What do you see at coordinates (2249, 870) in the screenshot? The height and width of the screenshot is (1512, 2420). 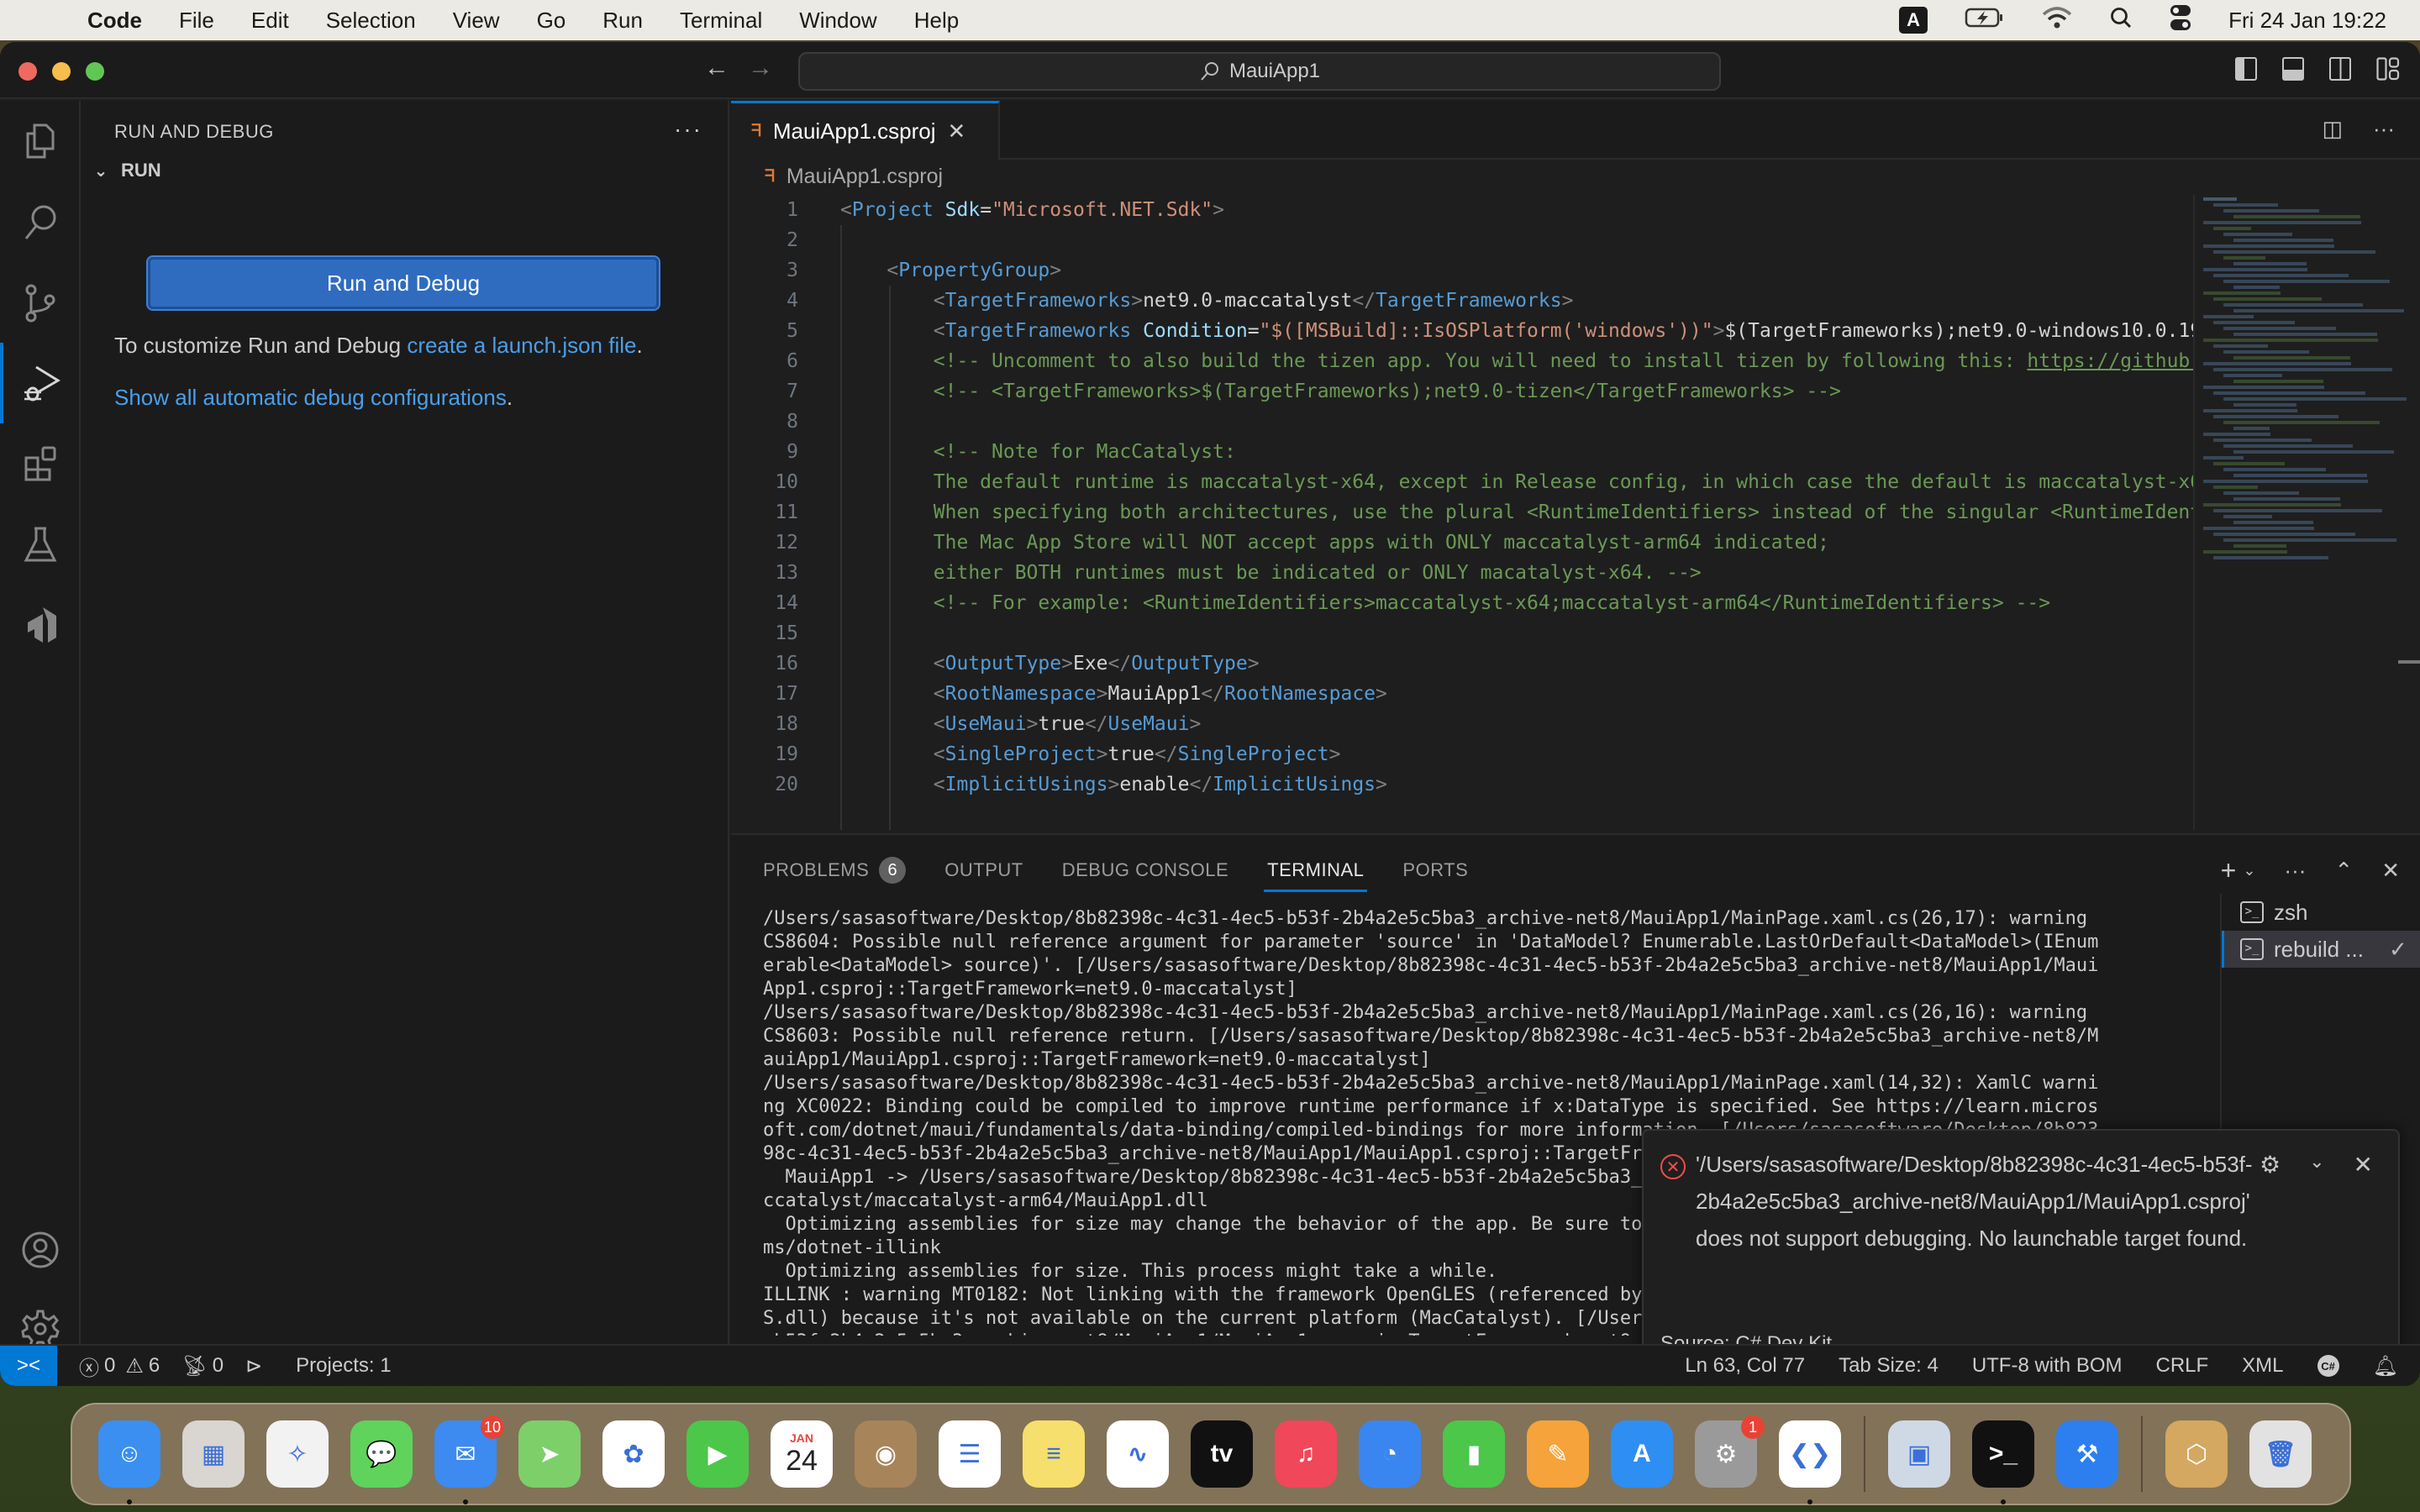 I see `terminal-profiles-chevron-icon: ⌄` at bounding box center [2249, 870].